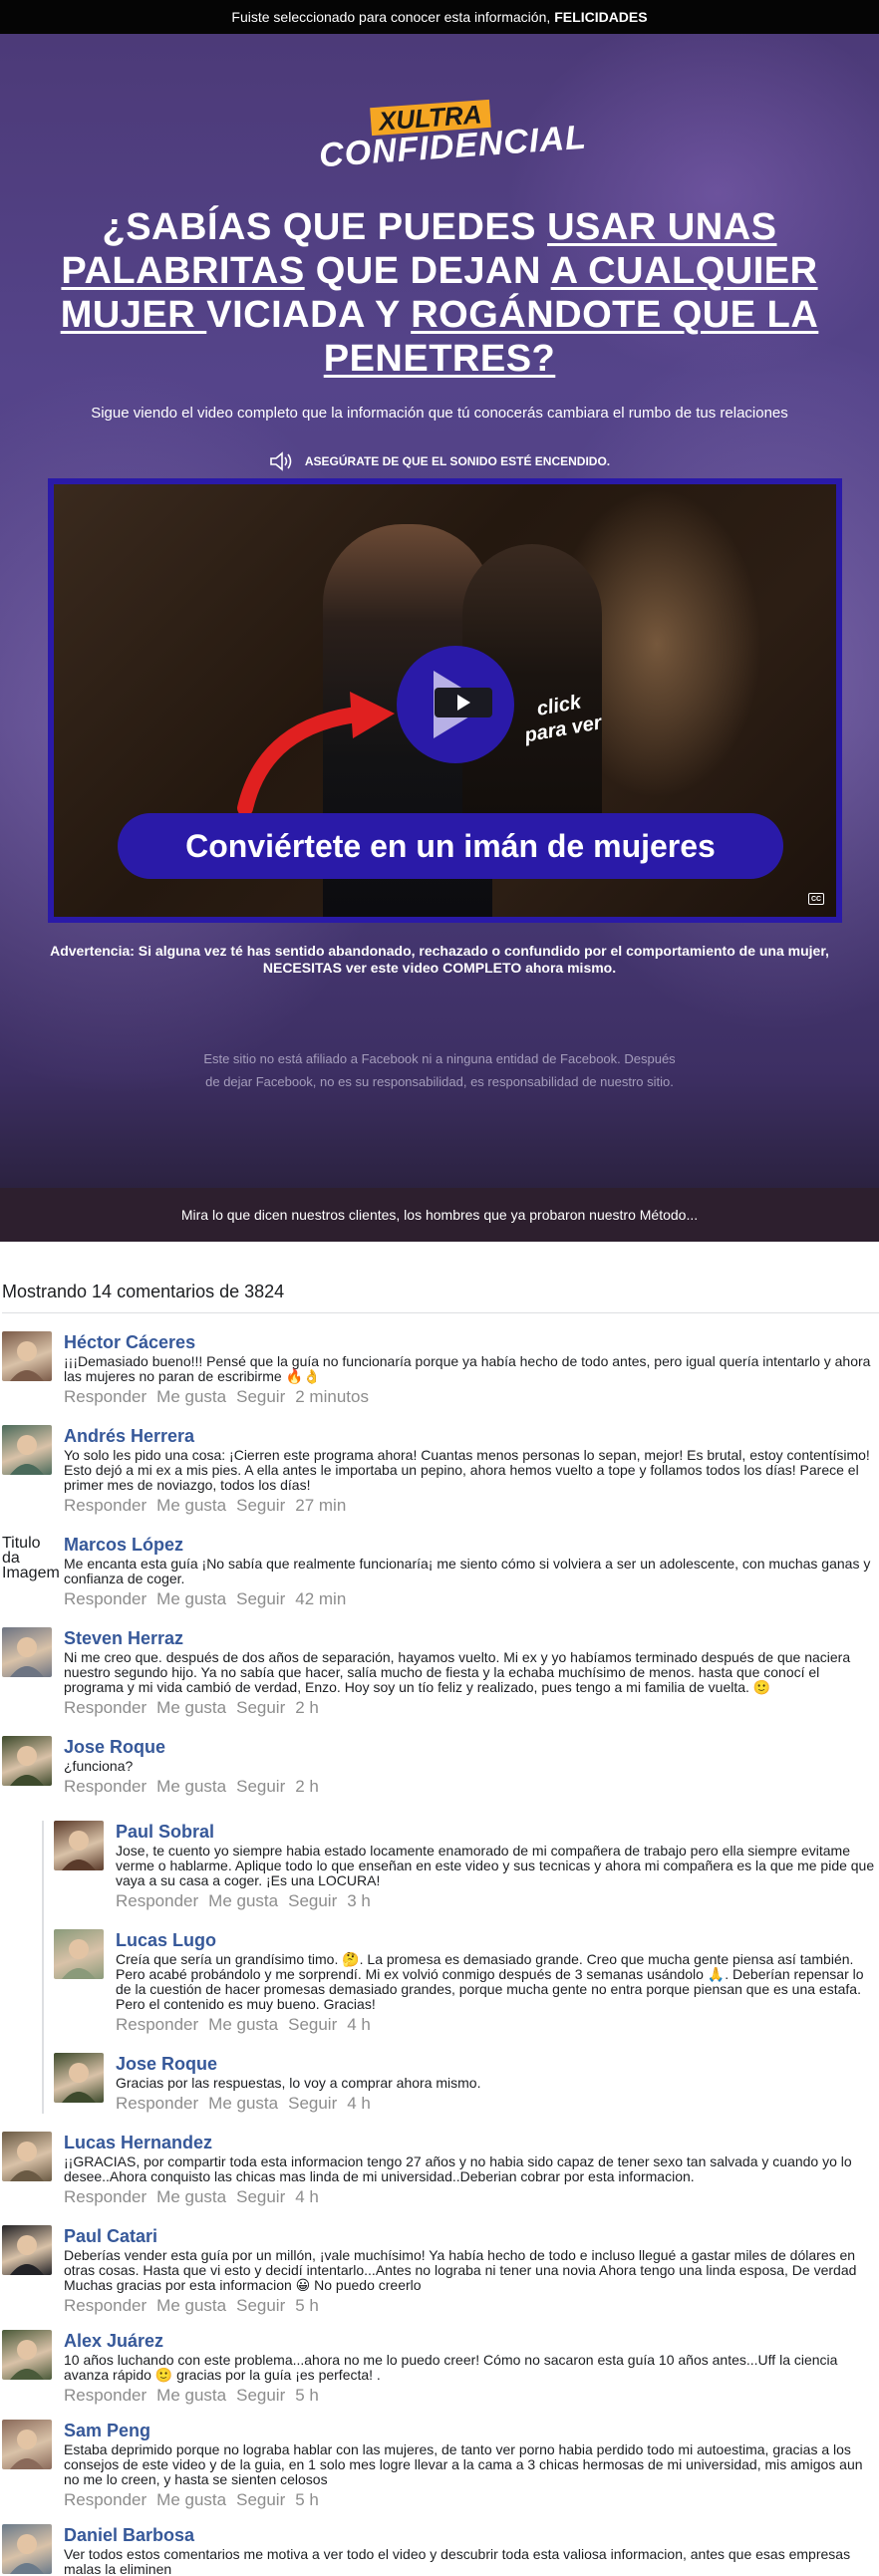 Image resolution: width=879 pixels, height=2576 pixels. What do you see at coordinates (470, 2341) in the screenshot?
I see `commenter-name: Alex Juárez` at bounding box center [470, 2341].